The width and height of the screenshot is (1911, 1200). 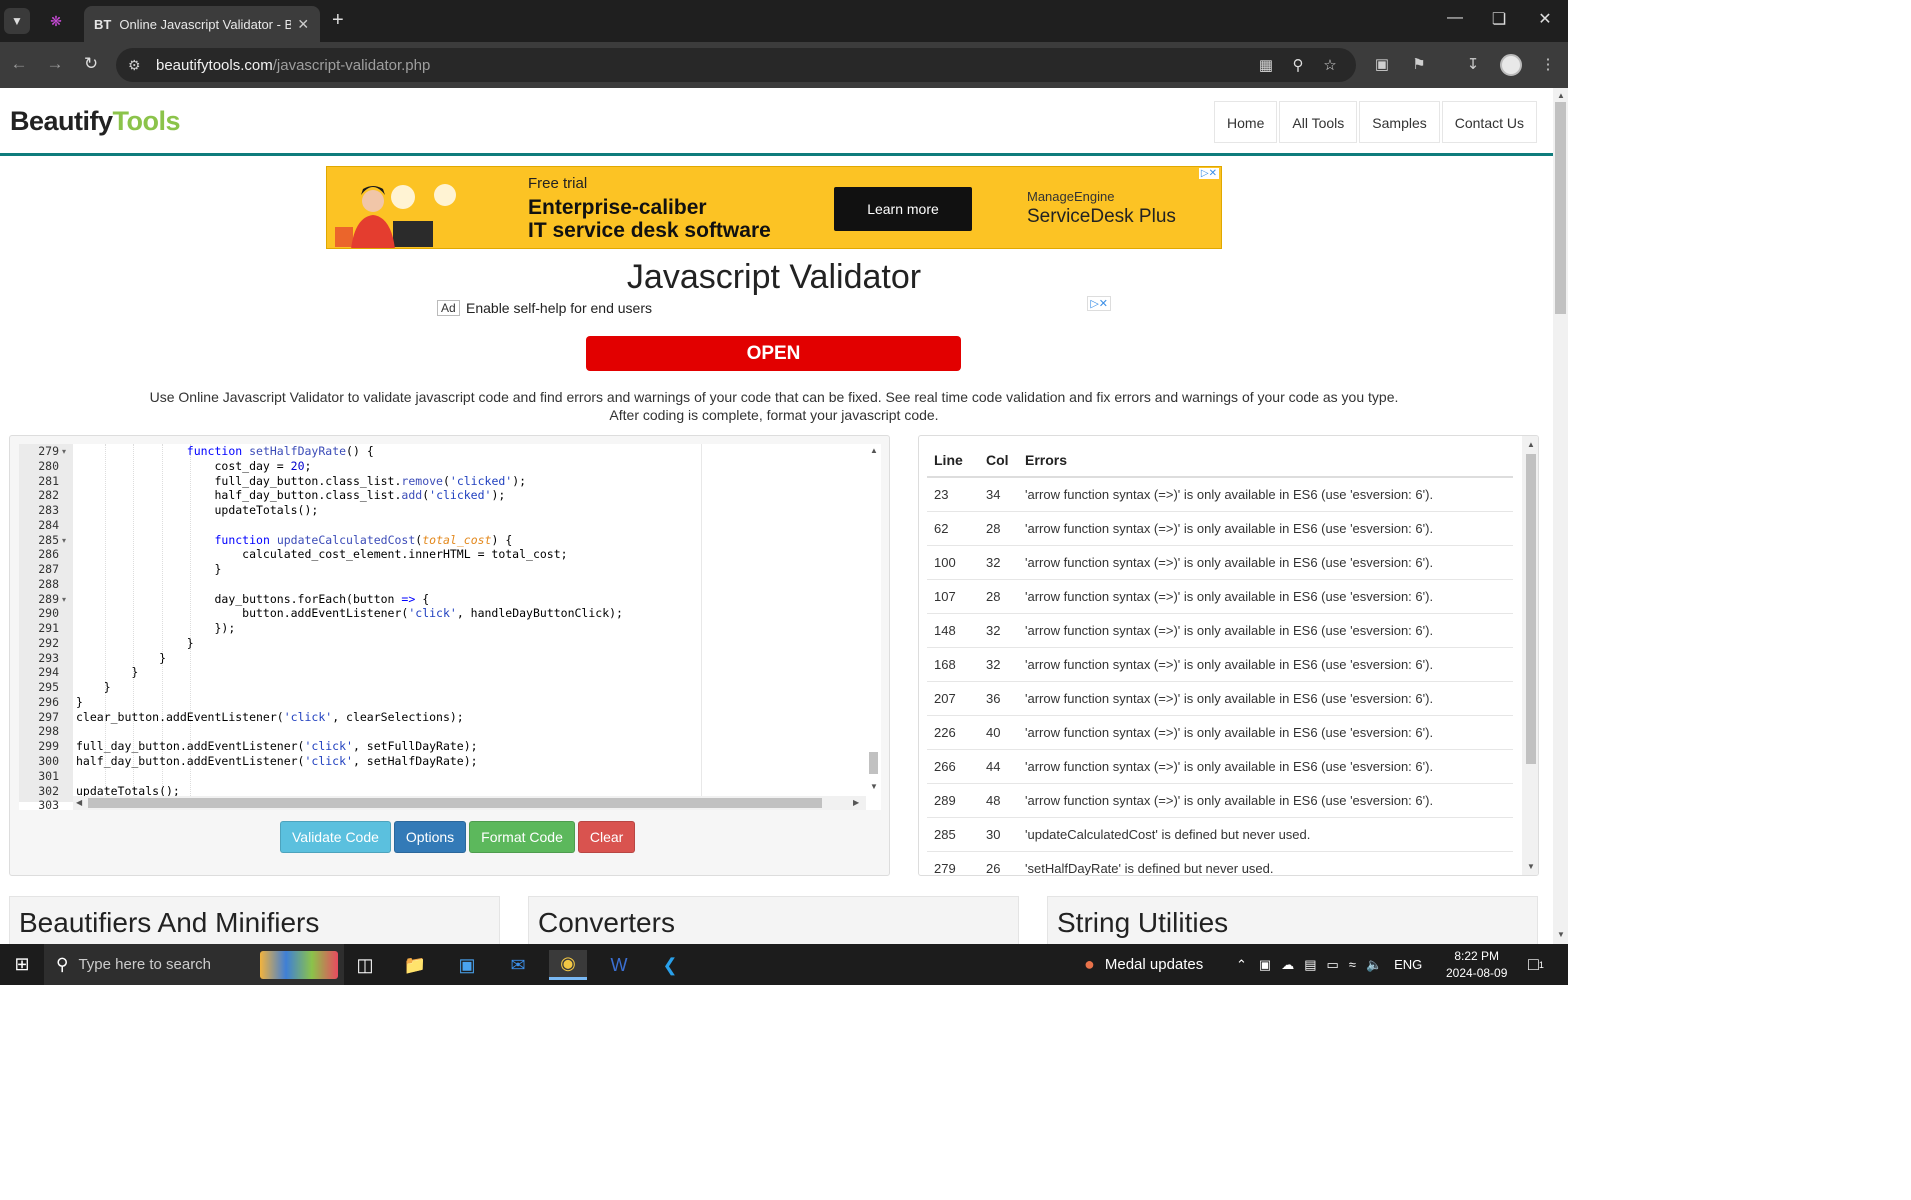 What do you see at coordinates (518, 965) in the screenshot?
I see `mail-icon: ✉` at bounding box center [518, 965].